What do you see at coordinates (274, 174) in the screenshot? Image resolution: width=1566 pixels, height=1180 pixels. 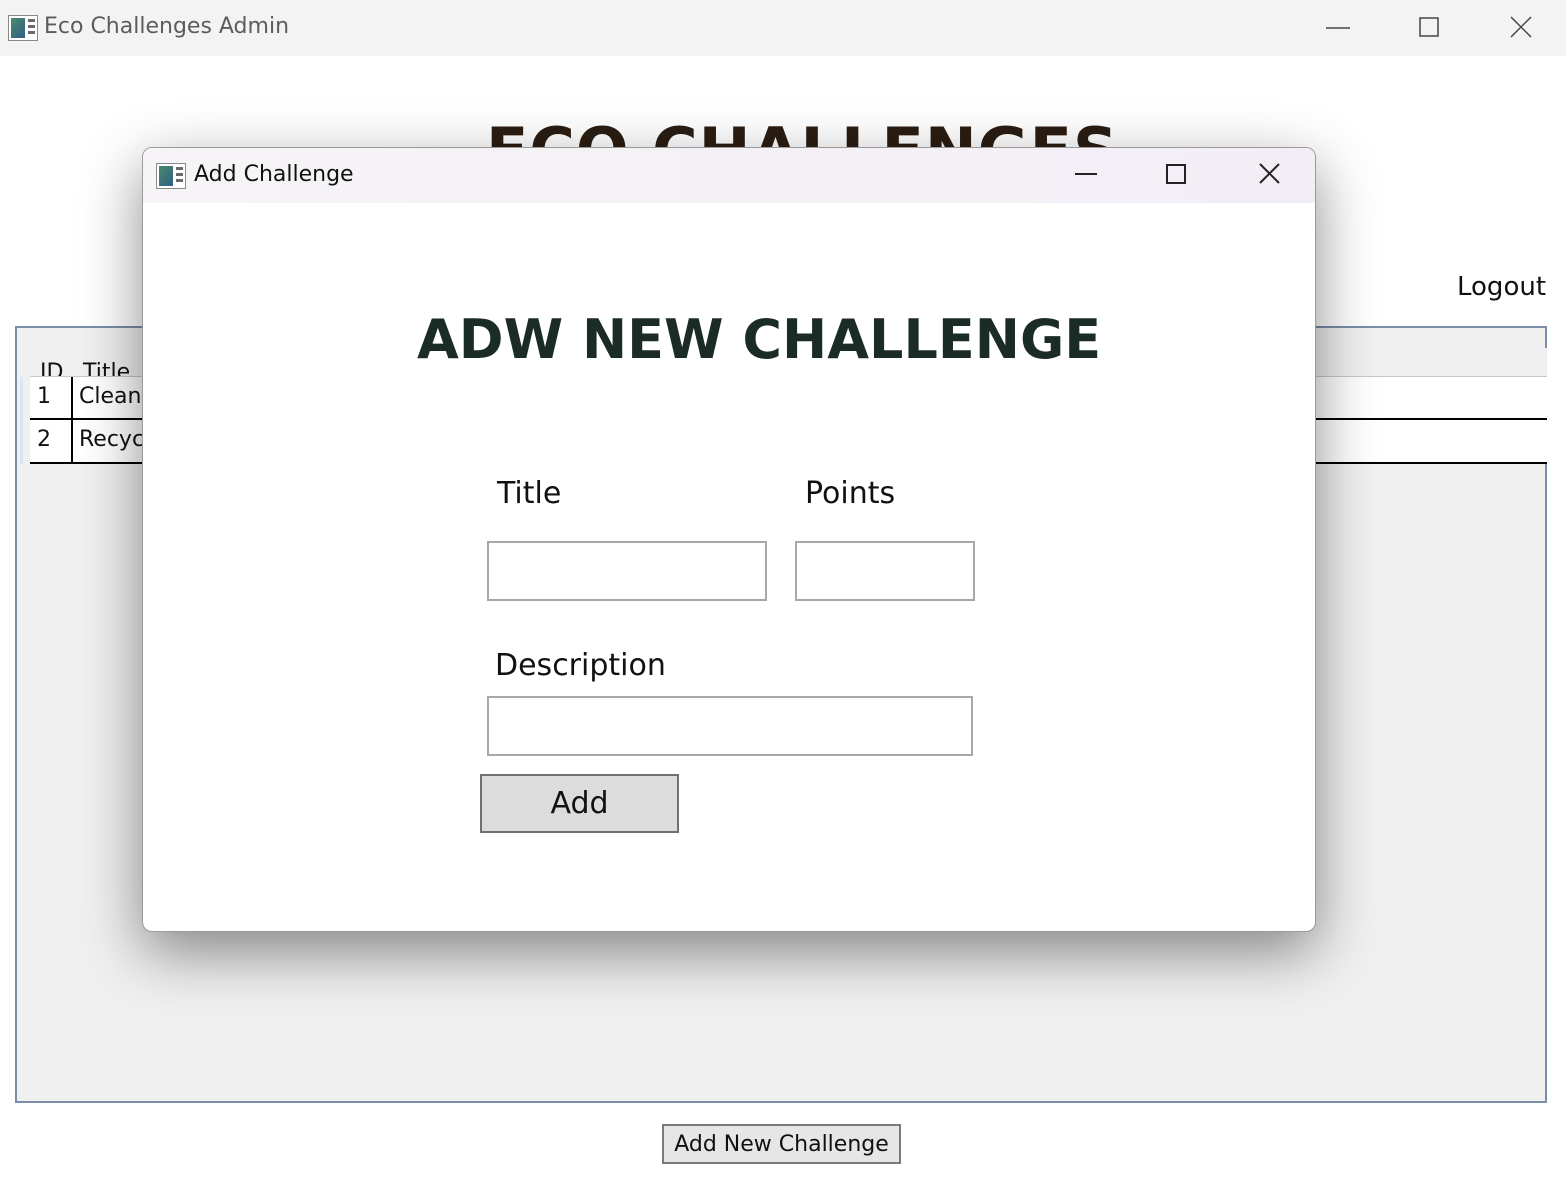 I see `dialog-title: Add Challenge` at bounding box center [274, 174].